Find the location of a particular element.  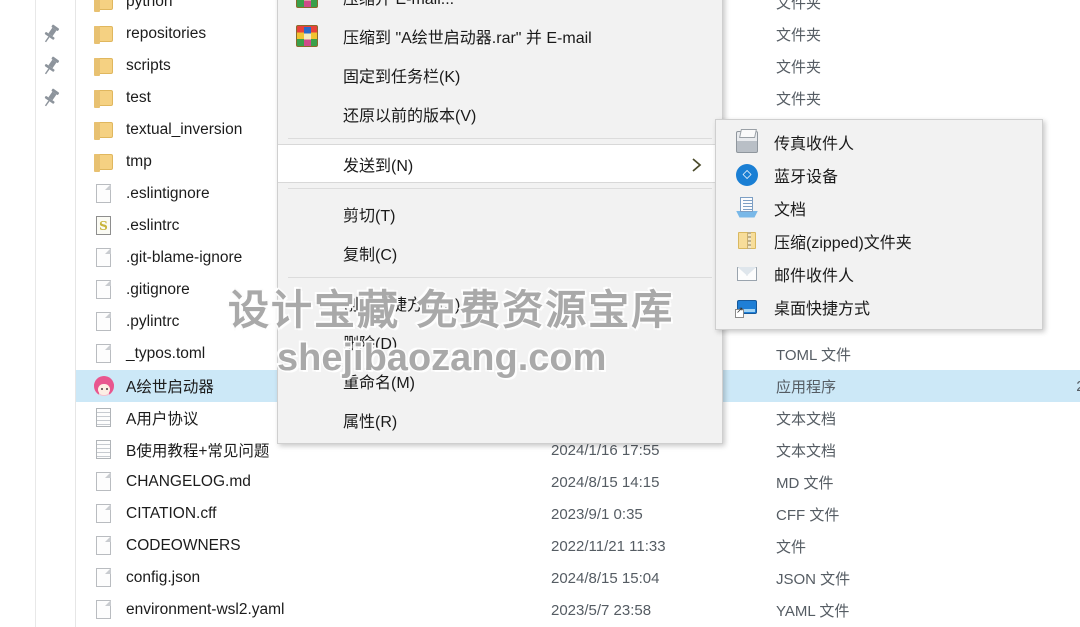

watermark-english: shejibaozang.com is located at coordinates (441, 358).